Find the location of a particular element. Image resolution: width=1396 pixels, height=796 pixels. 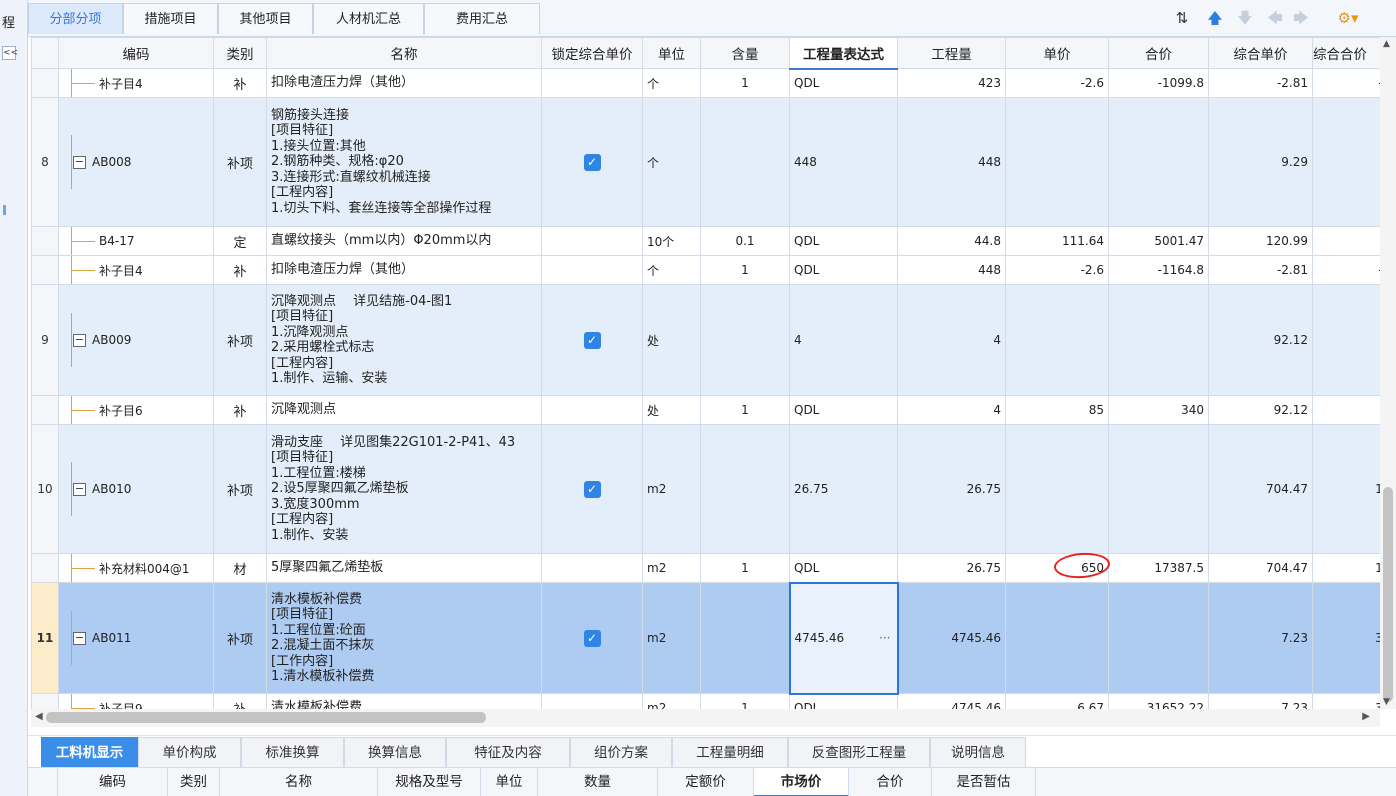

tab-huansuan-xinxi: 换算信息 is located at coordinates (395, 752).